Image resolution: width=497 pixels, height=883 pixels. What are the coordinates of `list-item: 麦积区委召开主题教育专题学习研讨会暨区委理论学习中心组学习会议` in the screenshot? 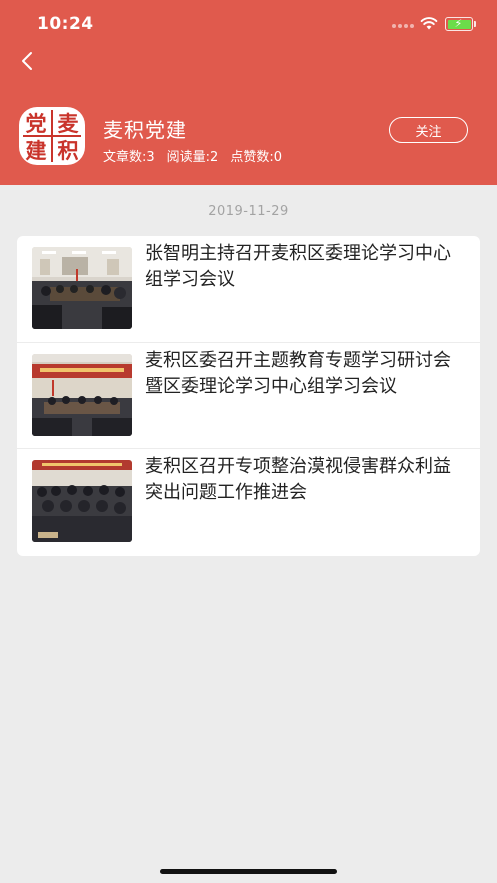 It's located at (248, 395).